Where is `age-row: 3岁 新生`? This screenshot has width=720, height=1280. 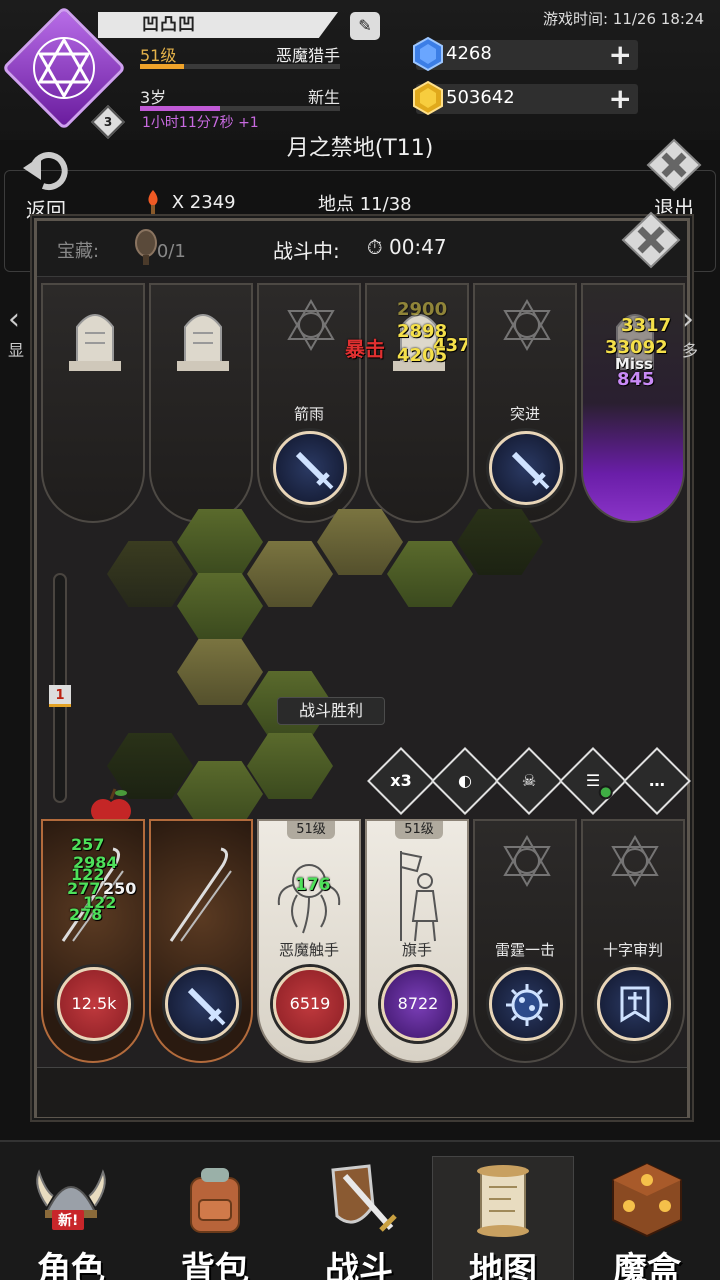
age-row: 3岁 新生 is located at coordinates (240, 96).